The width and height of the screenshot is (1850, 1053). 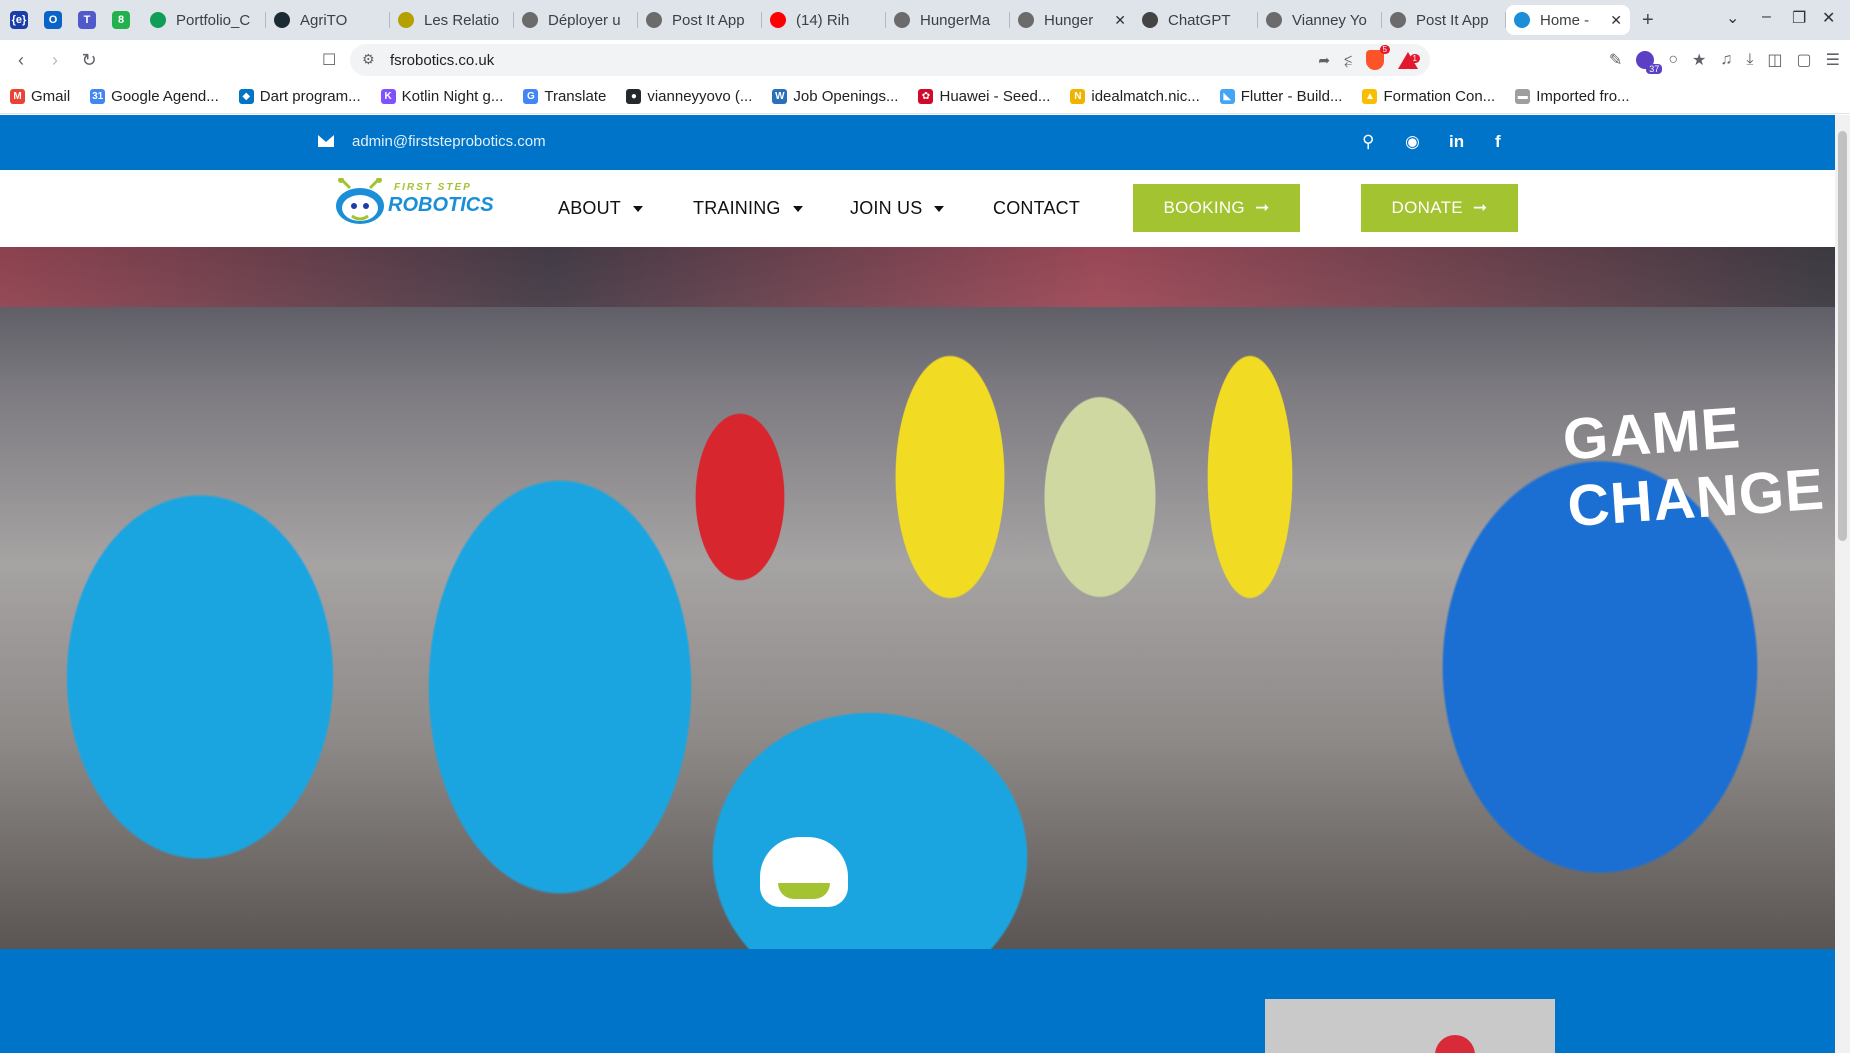 I want to click on wallet-icon: ▢, so click(x=1804, y=60).